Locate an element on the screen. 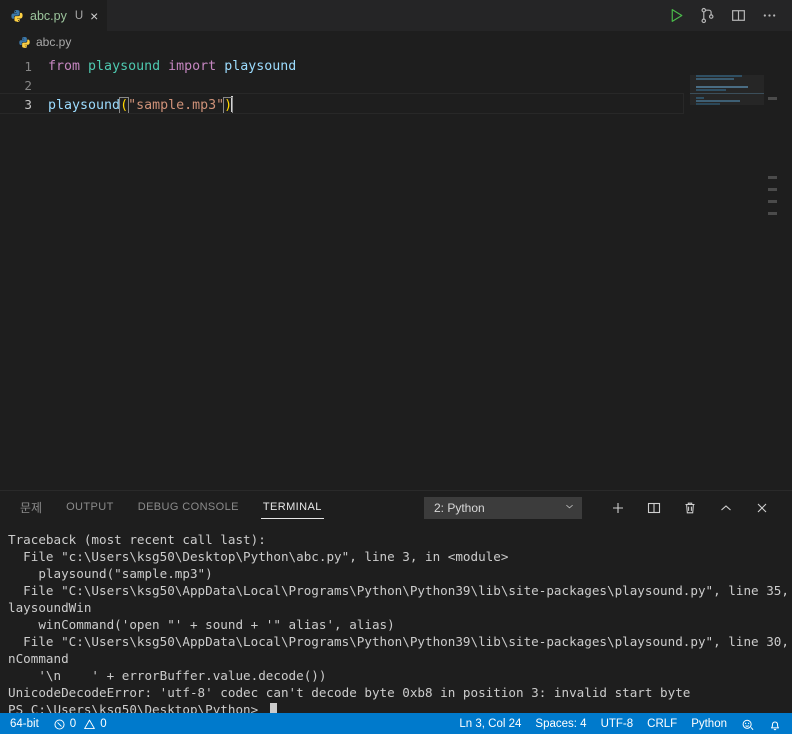 This screenshot has height=734, width=792. breadcrumb-filename: abc.py is located at coordinates (54, 42).